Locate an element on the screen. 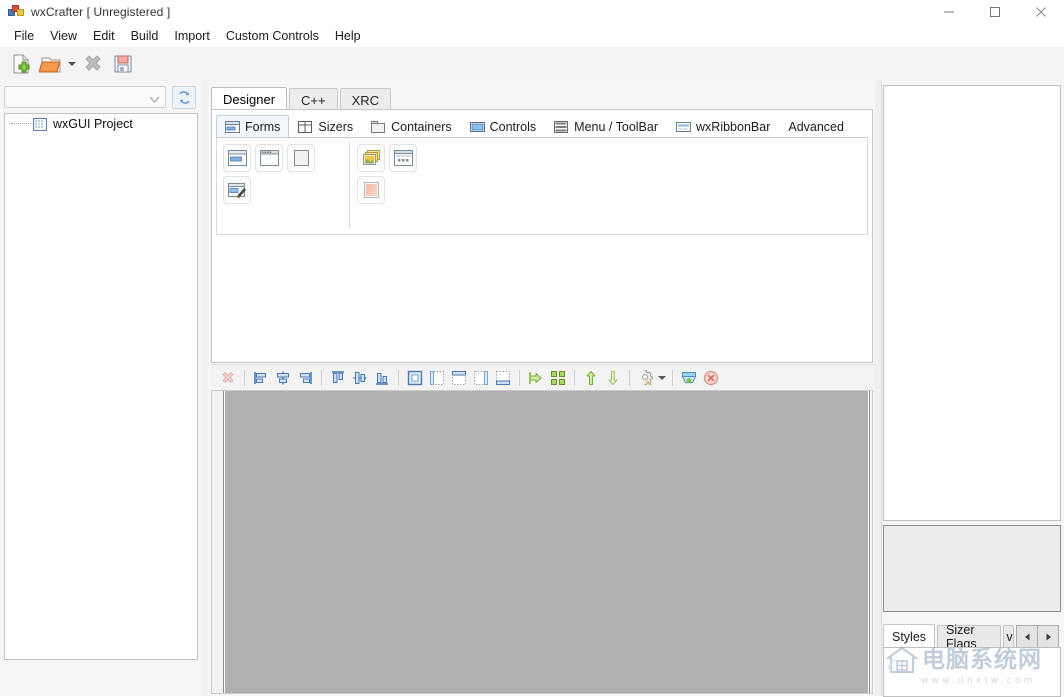 The image size is (1064, 697). property-tab-sizer-flags: Sizer Flags is located at coordinates (969, 637).